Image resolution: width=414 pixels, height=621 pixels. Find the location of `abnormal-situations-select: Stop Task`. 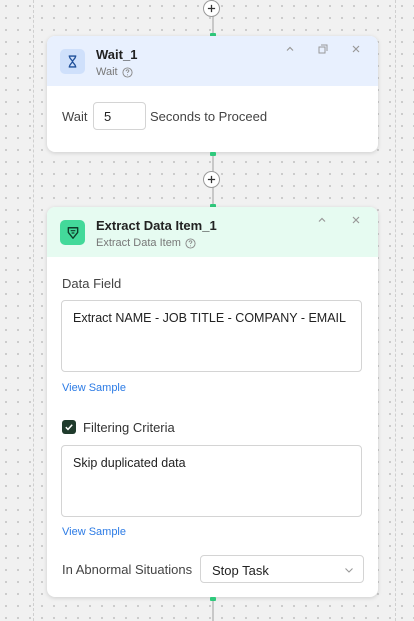

abnormal-situations-select: Stop Task is located at coordinates (282, 569).